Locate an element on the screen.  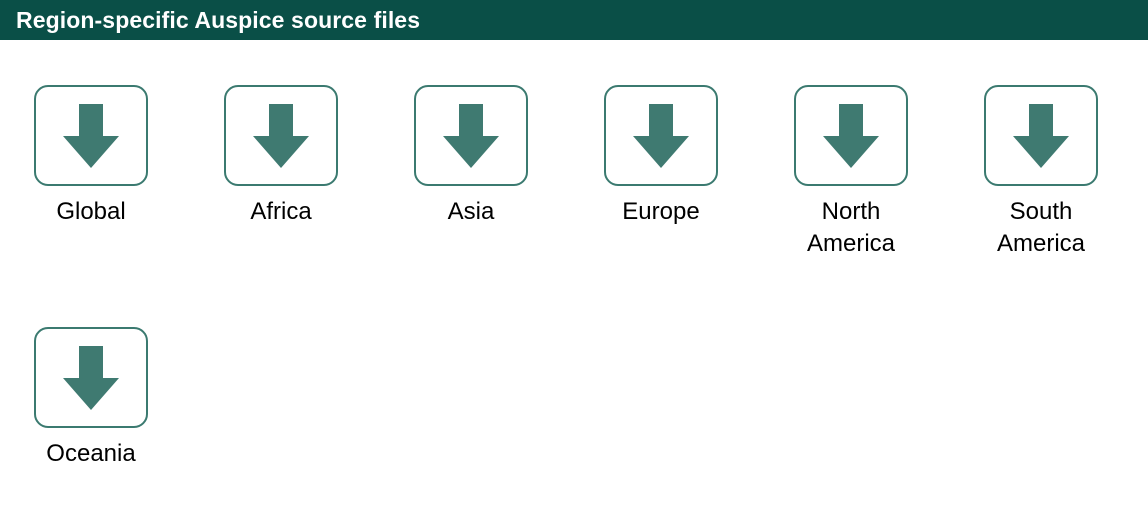
download-button-north-america is located at coordinates (851, 135).